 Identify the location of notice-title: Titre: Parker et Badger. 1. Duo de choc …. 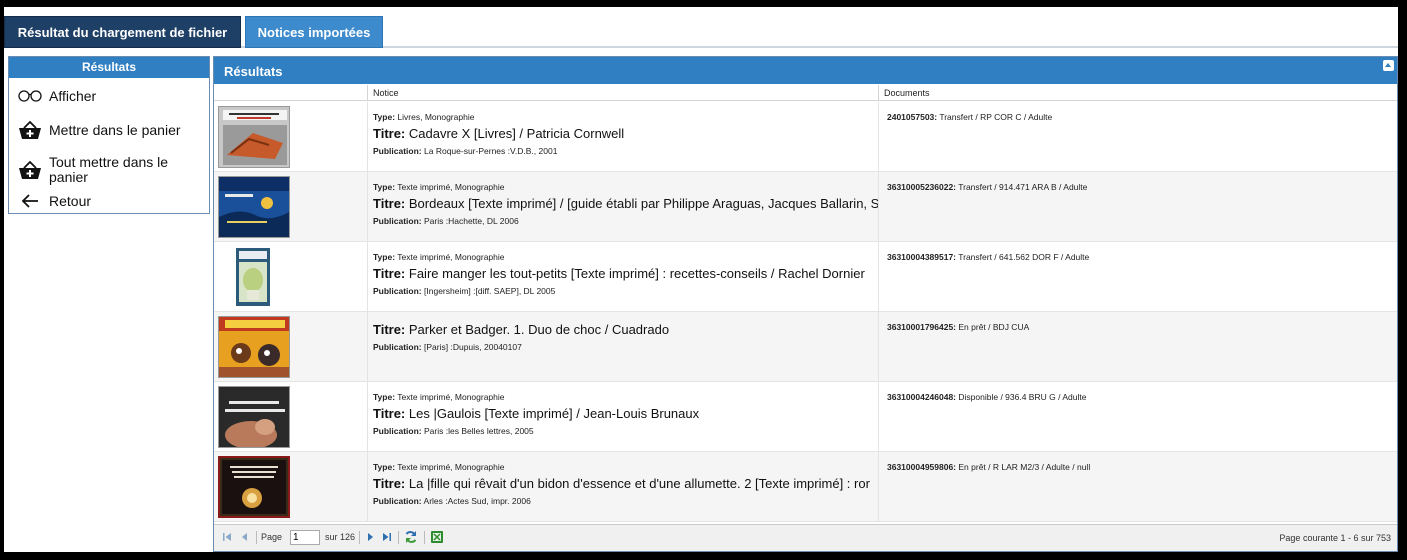
(521, 329).